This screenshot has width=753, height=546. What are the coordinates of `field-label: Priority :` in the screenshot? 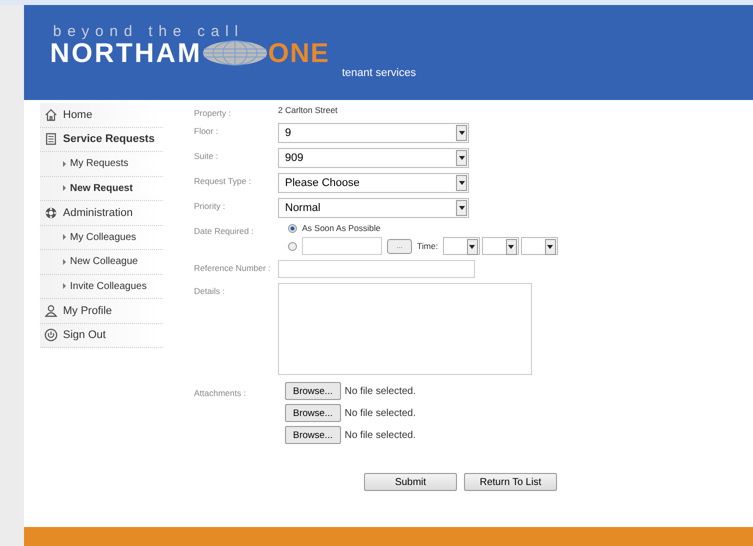 It's located at (210, 206).